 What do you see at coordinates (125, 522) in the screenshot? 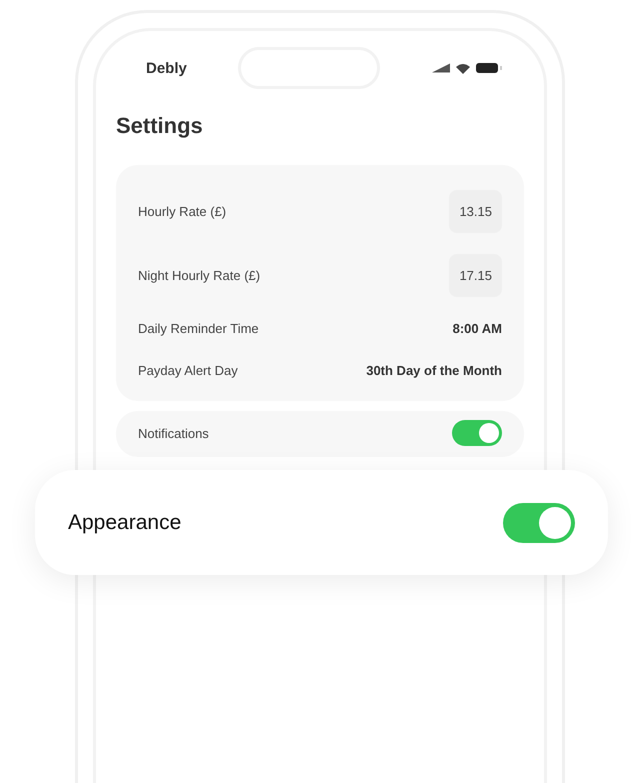
I see `appearance-label: Appearance` at bounding box center [125, 522].